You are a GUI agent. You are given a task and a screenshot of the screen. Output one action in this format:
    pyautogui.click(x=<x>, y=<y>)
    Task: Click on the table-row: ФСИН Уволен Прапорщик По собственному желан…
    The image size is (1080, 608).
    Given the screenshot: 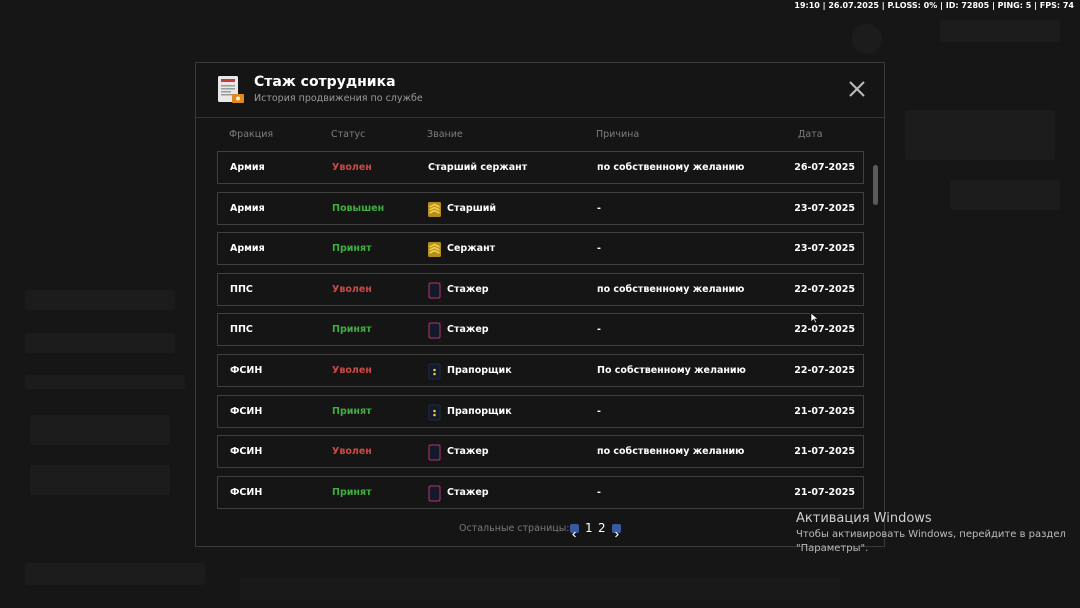 What is the action you would take?
    pyautogui.click(x=540, y=370)
    